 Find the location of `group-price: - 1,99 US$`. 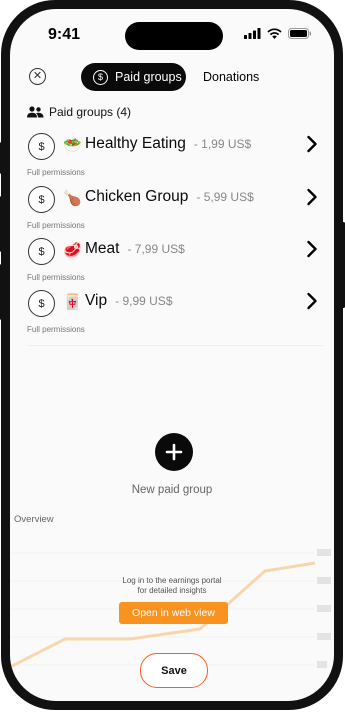

group-price: - 1,99 US$ is located at coordinates (222, 144).